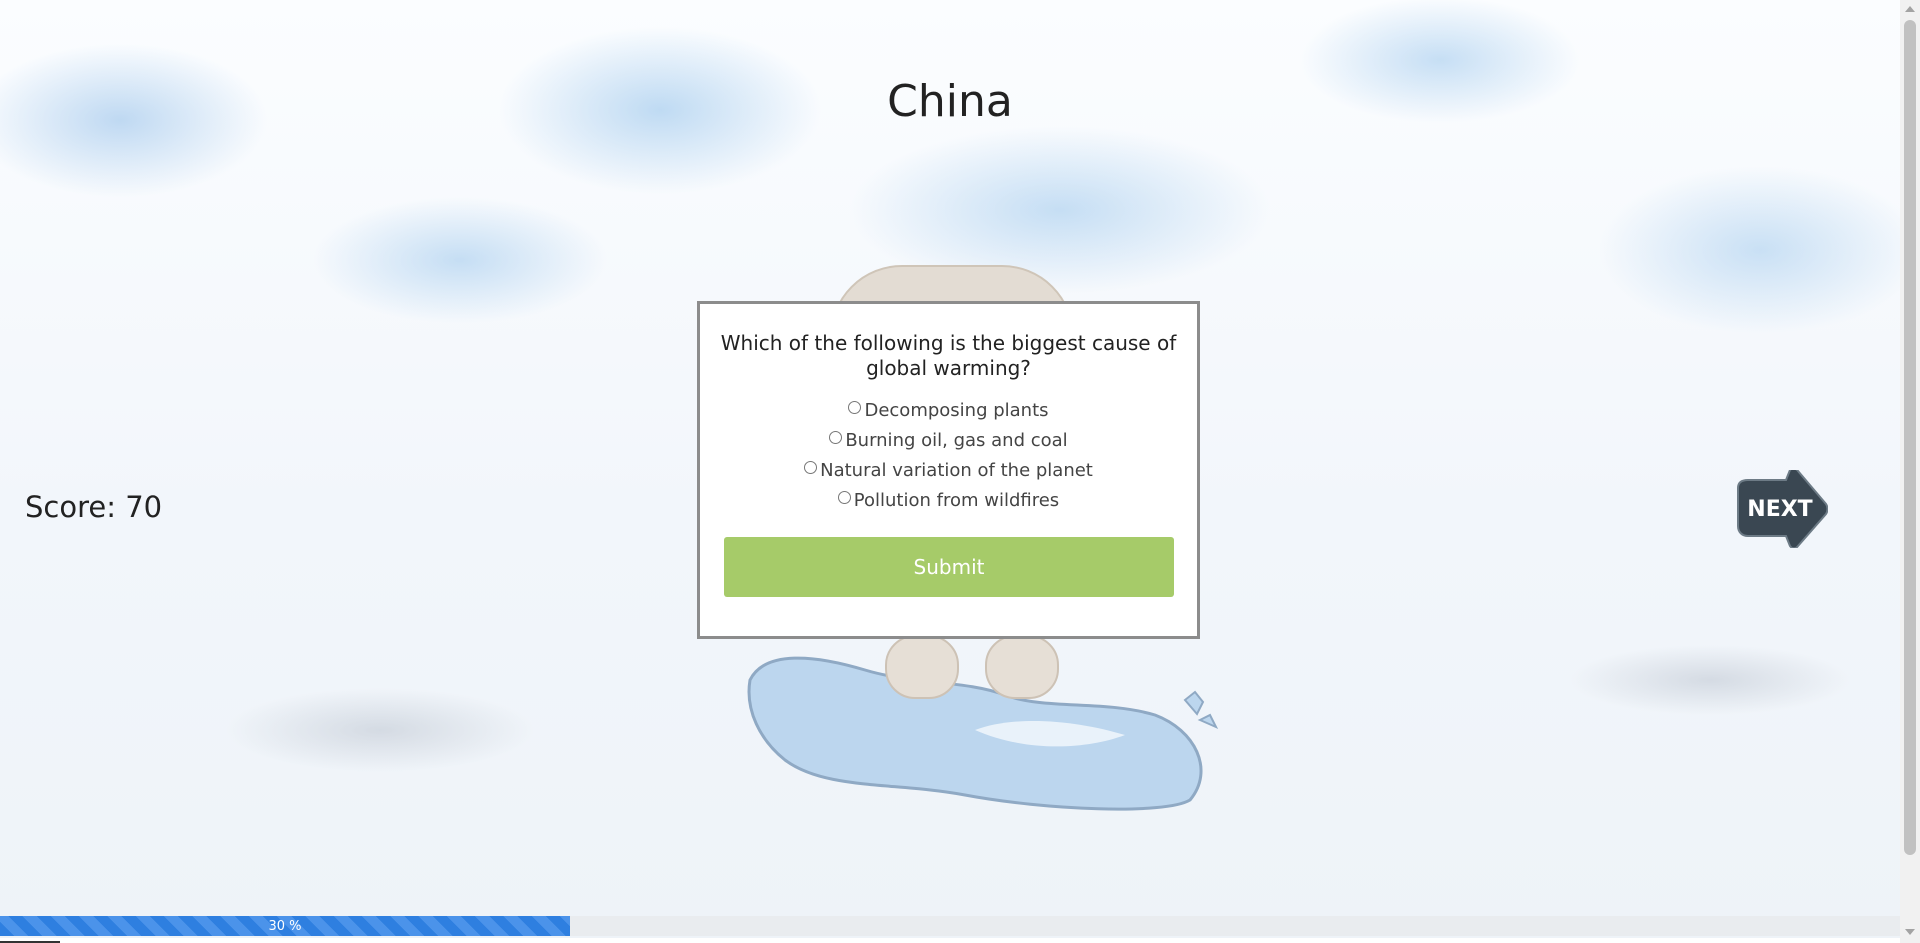 The image size is (1920, 943). What do you see at coordinates (956, 440) in the screenshot?
I see `answer-option-label: Burning oil, gas and coal` at bounding box center [956, 440].